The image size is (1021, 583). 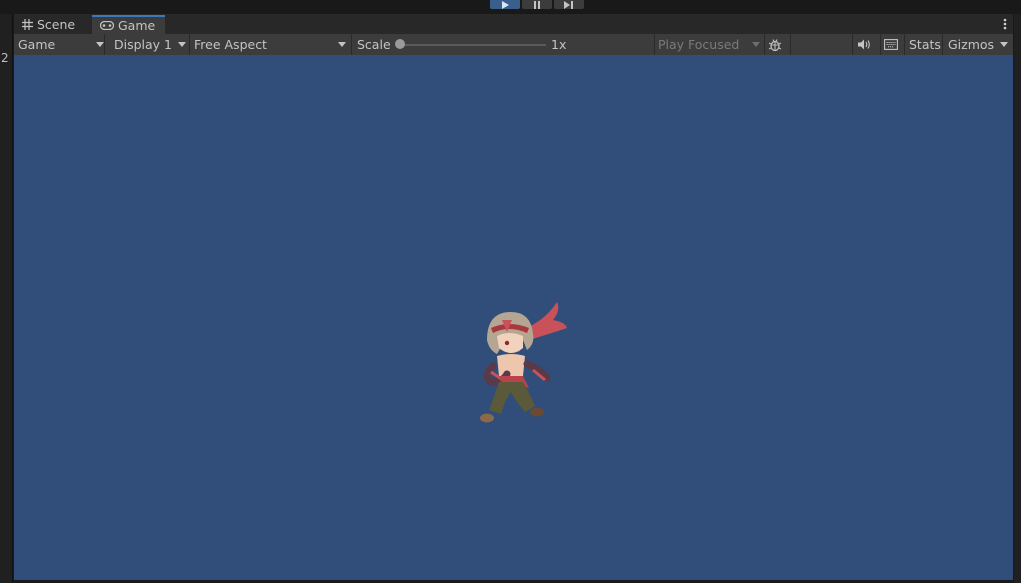 I want to click on shortcuts-button, so click(x=893, y=44).